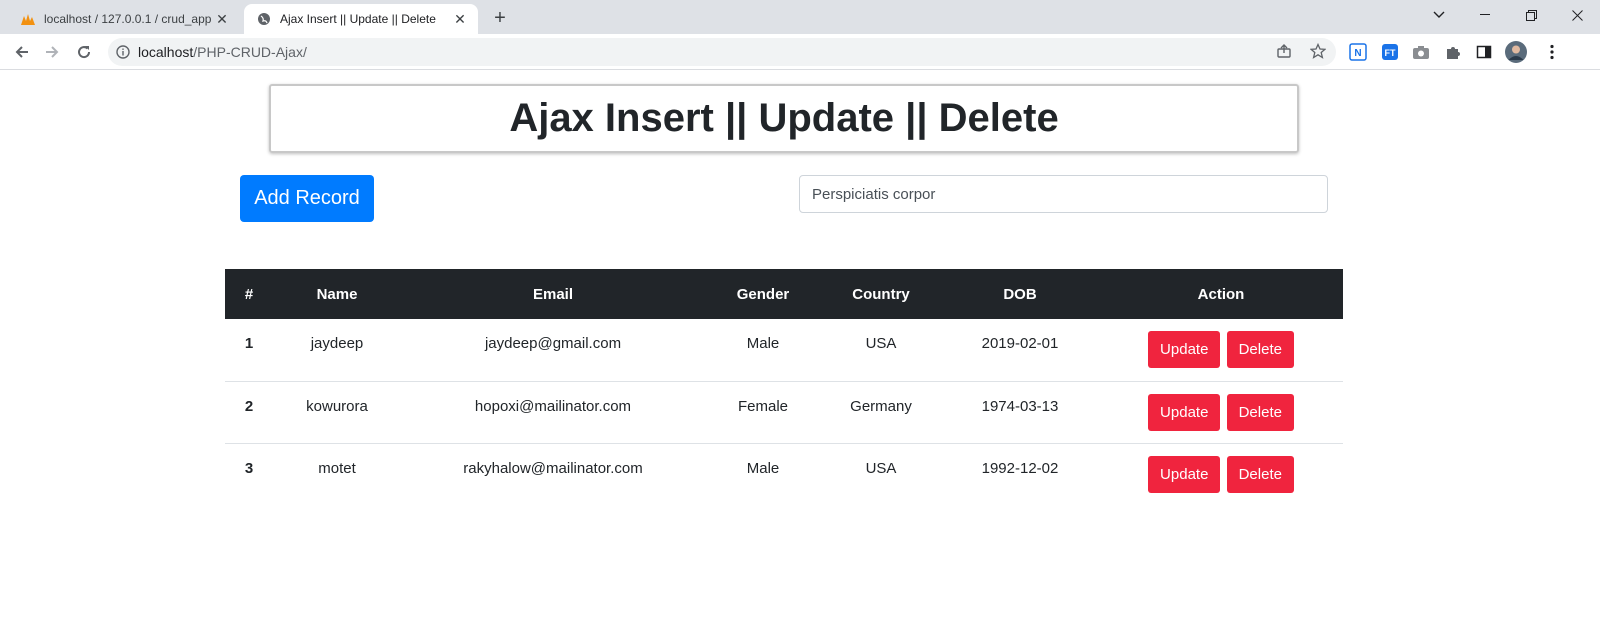 This screenshot has width=1600, height=630. Describe the element at coordinates (1552, 52) in the screenshot. I see `kebab-menu-icon` at that location.